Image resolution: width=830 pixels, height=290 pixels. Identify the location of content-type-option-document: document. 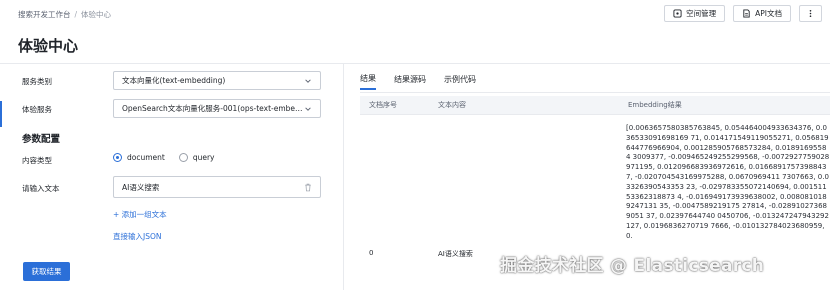
(139, 157).